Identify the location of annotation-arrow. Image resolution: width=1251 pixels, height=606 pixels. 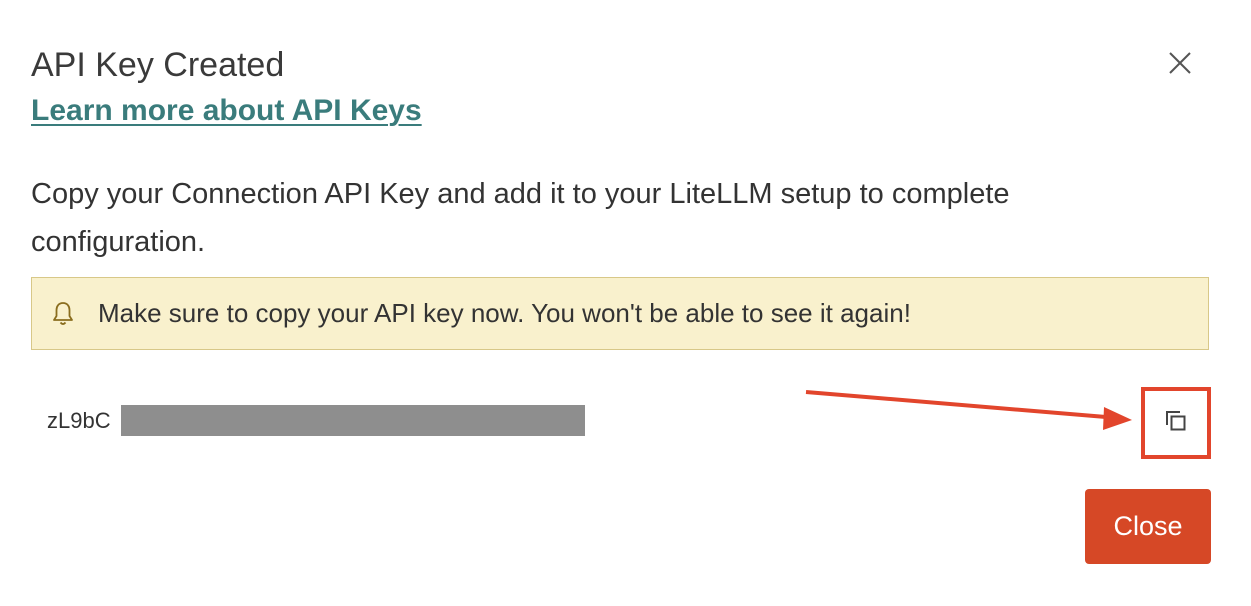
(968, 410).